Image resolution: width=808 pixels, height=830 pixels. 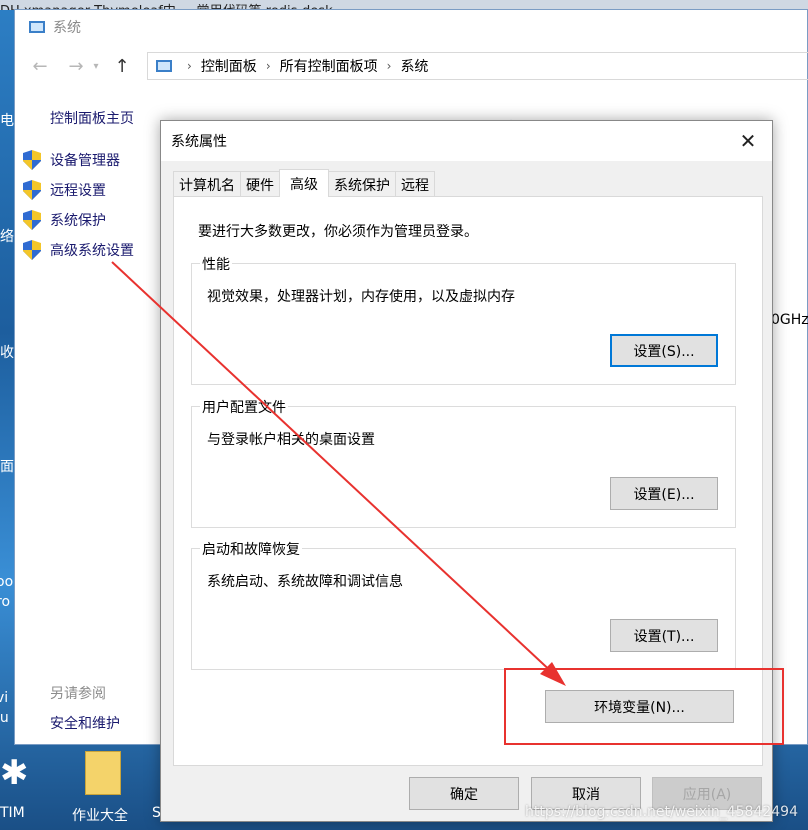 What do you see at coordinates (216, 264) in the screenshot?
I see `group-label: 性能` at bounding box center [216, 264].